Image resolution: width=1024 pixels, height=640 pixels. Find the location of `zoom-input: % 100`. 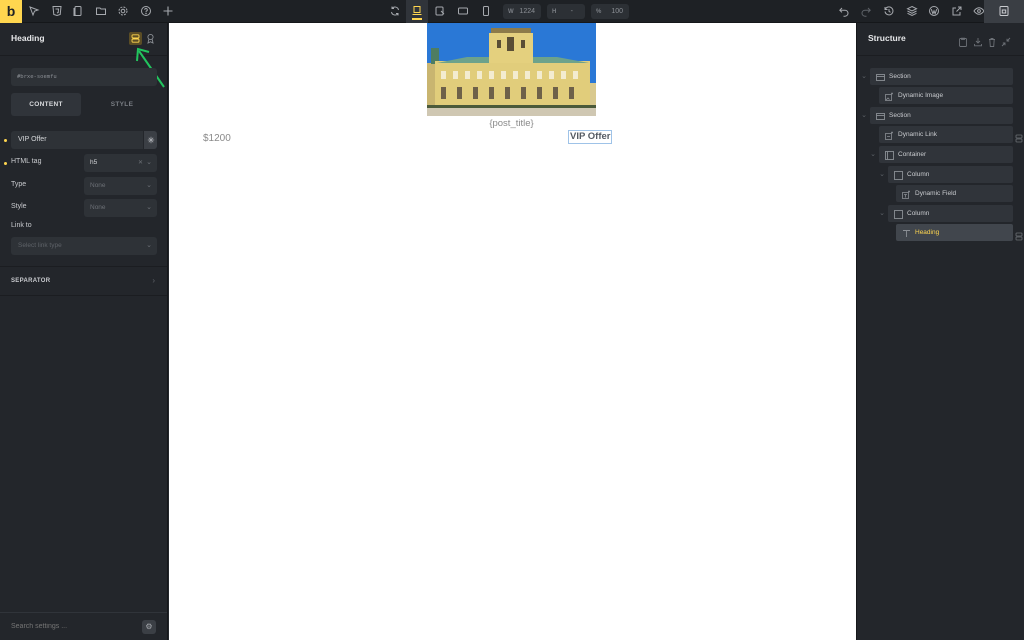

zoom-input: % 100 is located at coordinates (610, 11).